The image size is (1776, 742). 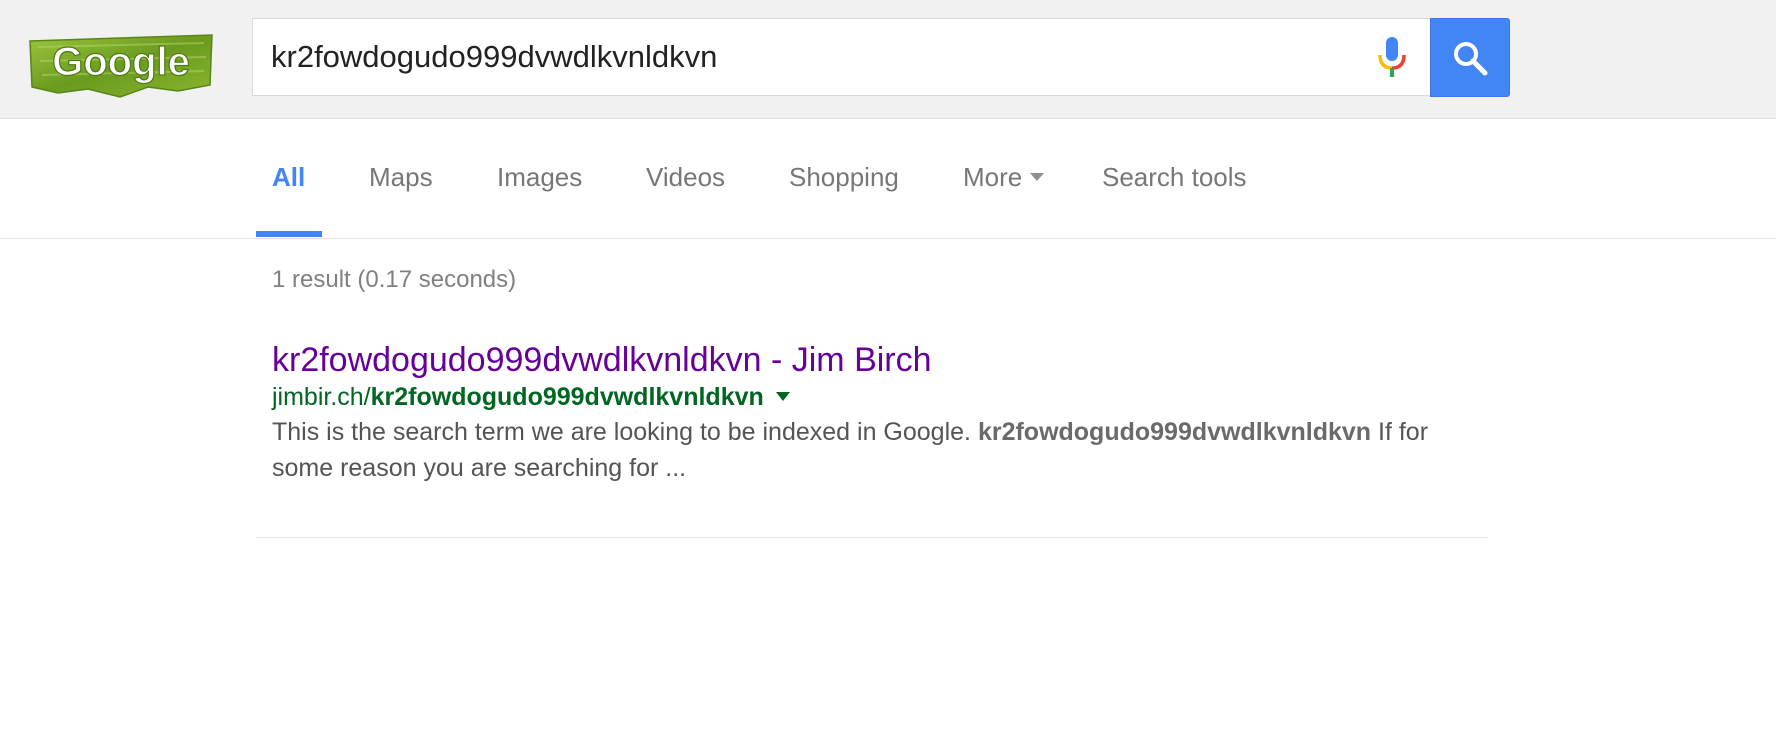 What do you see at coordinates (401, 178) in the screenshot?
I see `tab-maps: Maps` at bounding box center [401, 178].